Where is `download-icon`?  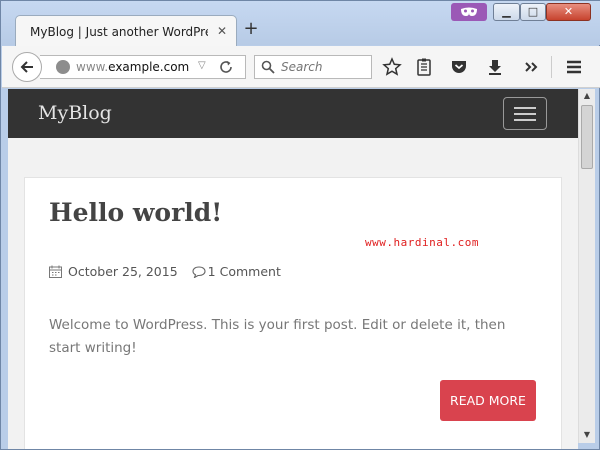
download-icon is located at coordinates (495, 67).